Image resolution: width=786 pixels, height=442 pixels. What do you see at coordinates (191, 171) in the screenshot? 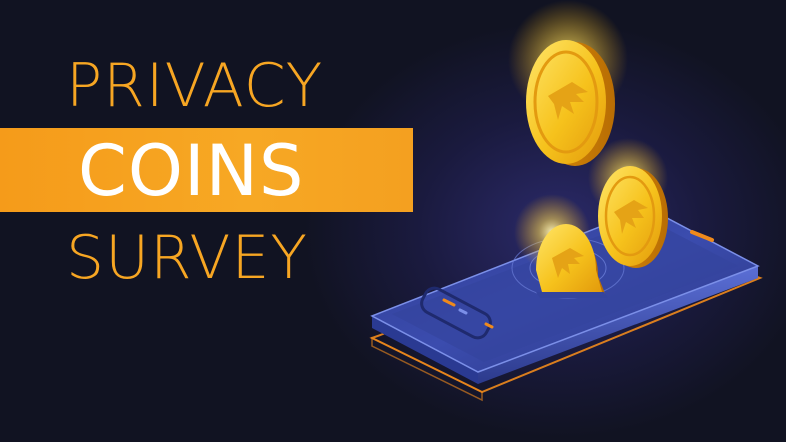
I see `title-line-coins: COINS` at bounding box center [191, 171].